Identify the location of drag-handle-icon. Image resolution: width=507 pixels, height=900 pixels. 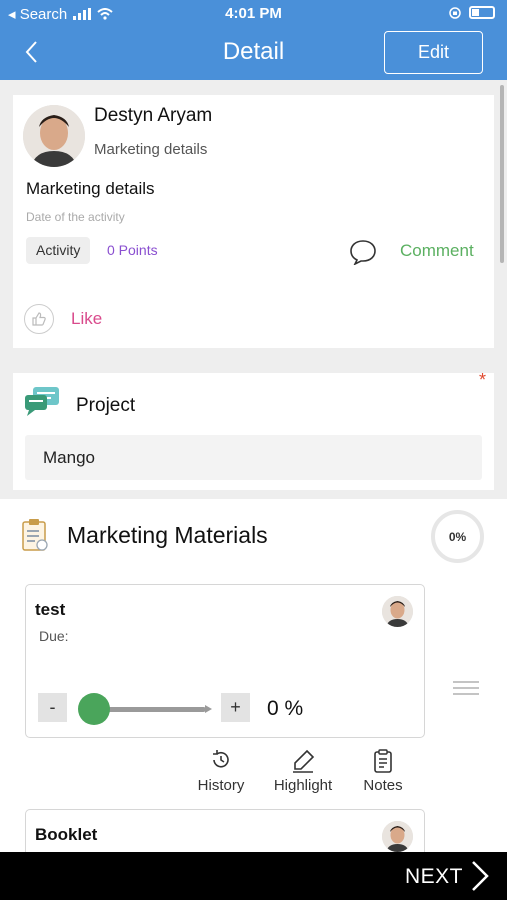
(466, 690).